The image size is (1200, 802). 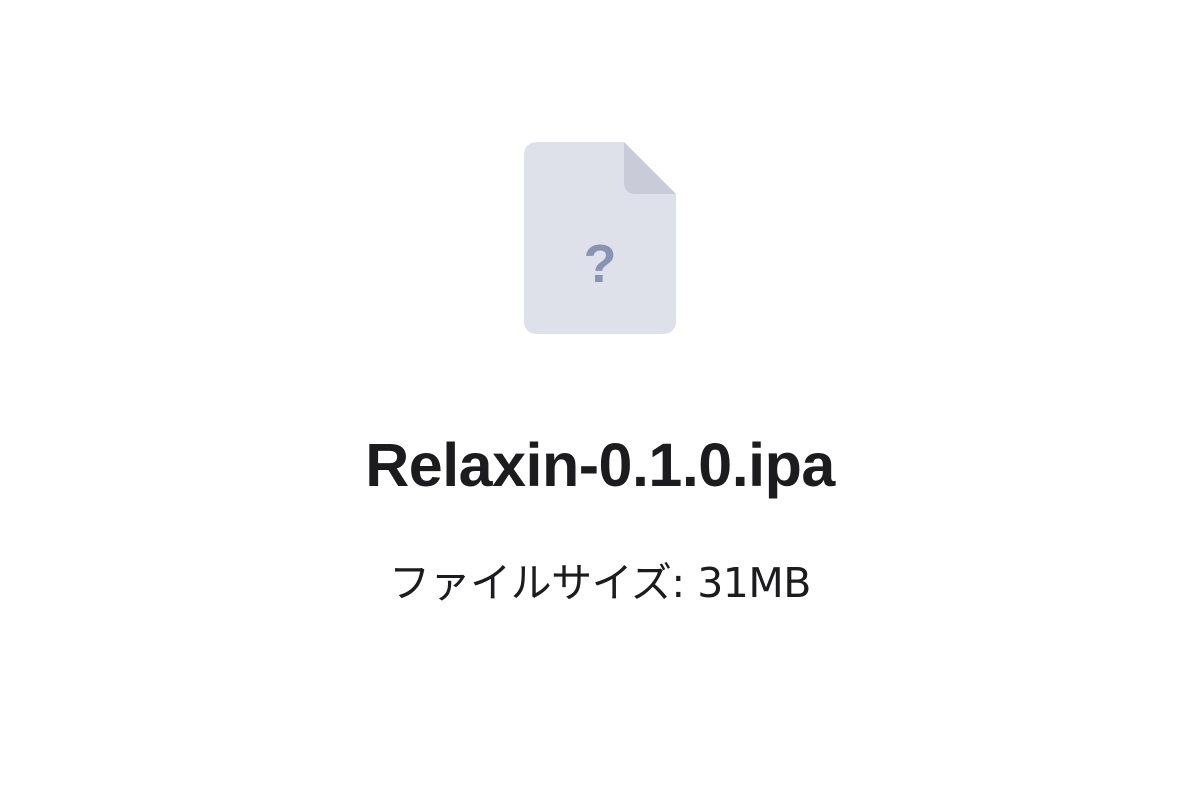 What do you see at coordinates (600, 583) in the screenshot?
I see `file-size-label: ファイルサイズ: 31MB` at bounding box center [600, 583].